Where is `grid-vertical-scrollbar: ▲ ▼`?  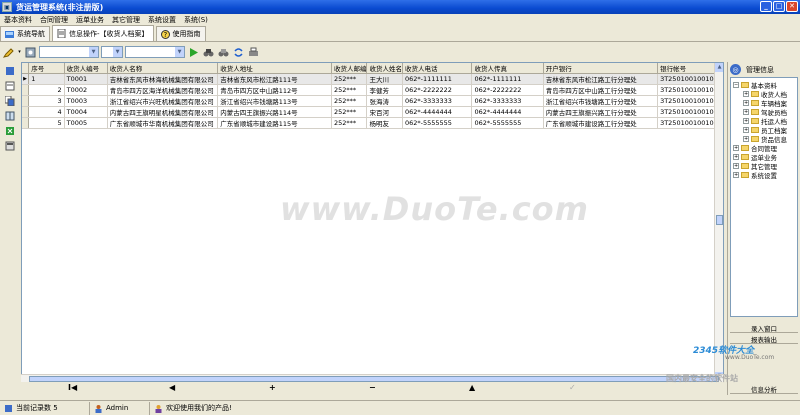
grid-vertical-scrollbar: ▲ ▼ is located at coordinates (718, 222).